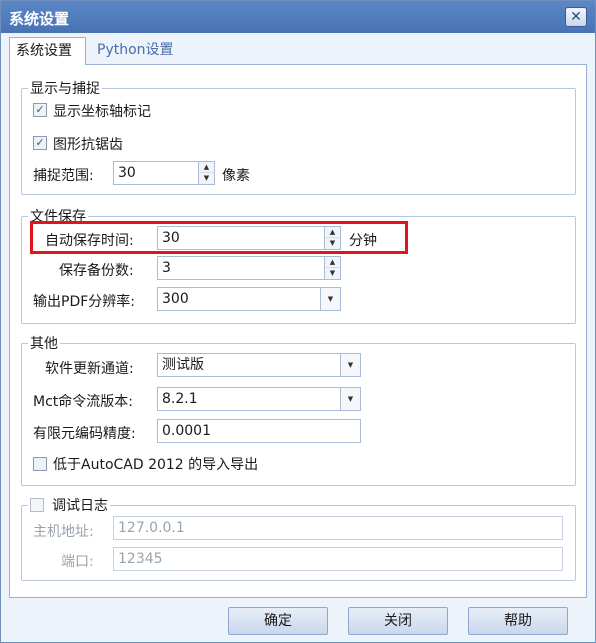  I want to click on fem-precision-label: 有限元编码精度:, so click(84, 434).